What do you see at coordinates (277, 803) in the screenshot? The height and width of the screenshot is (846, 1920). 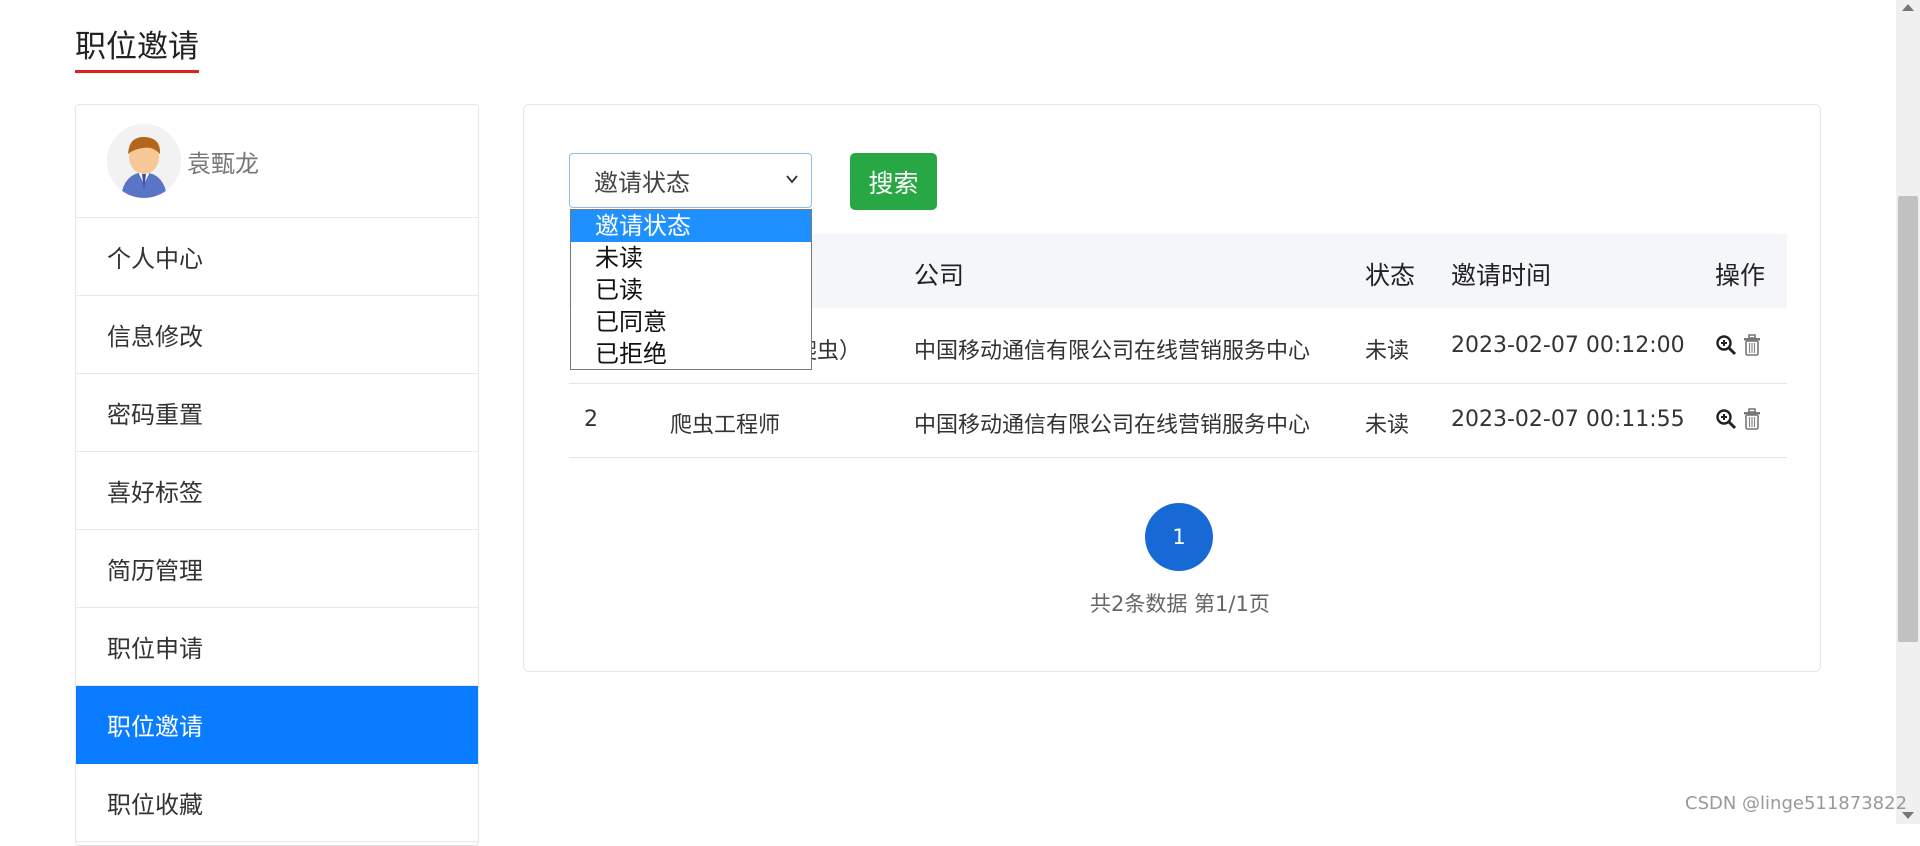 I see `sidebar-item-job-favorites: 职位收藏` at bounding box center [277, 803].